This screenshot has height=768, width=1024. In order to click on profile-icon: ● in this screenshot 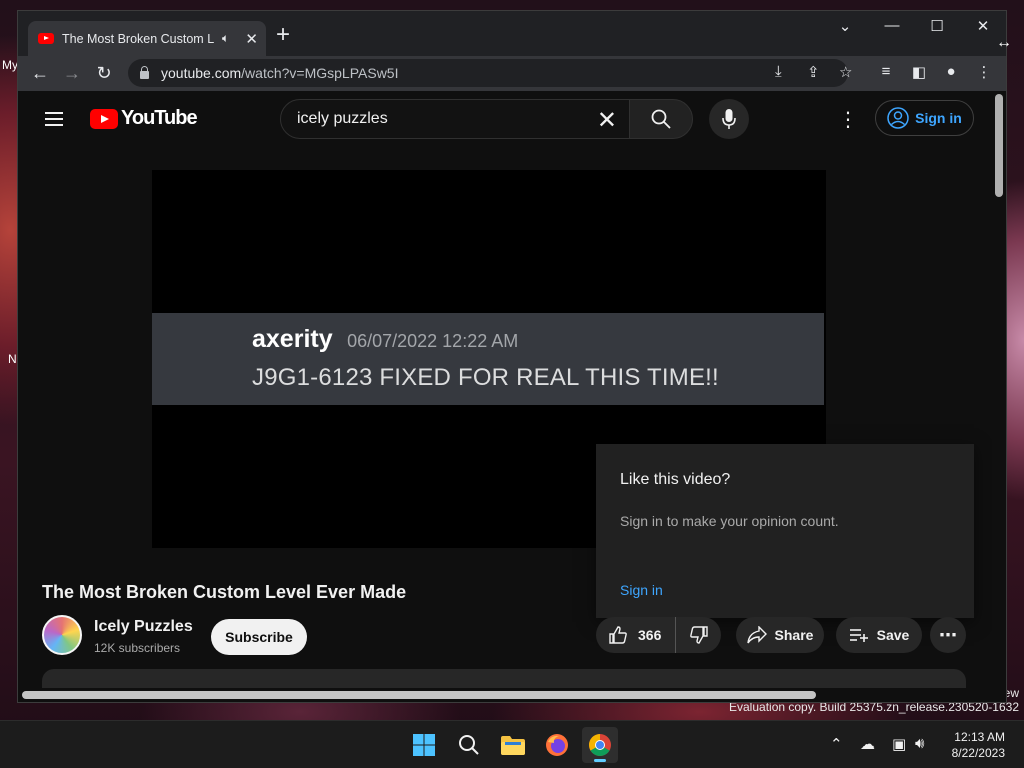, I will do `click(951, 71)`.